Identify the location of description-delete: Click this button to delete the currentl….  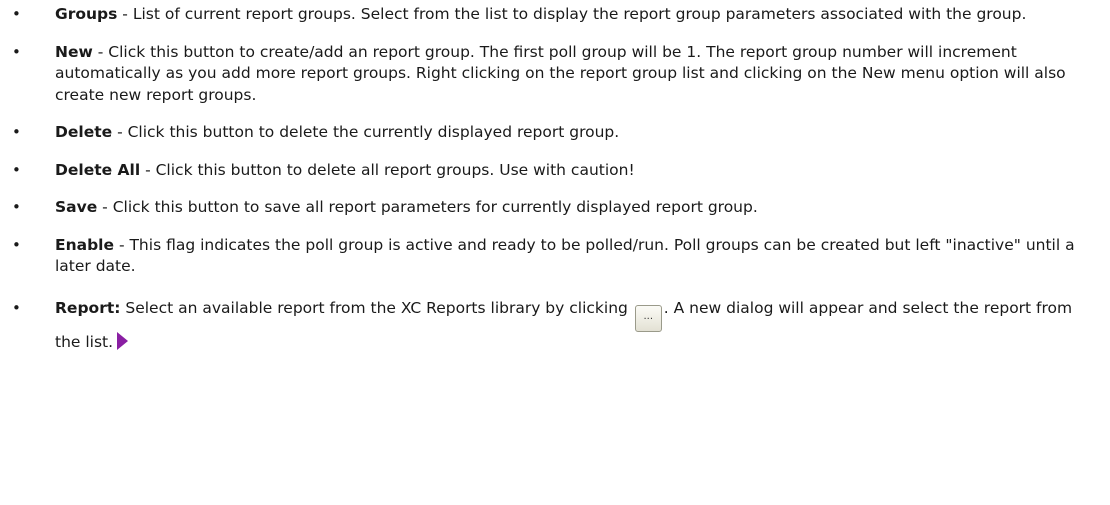
(373, 132).